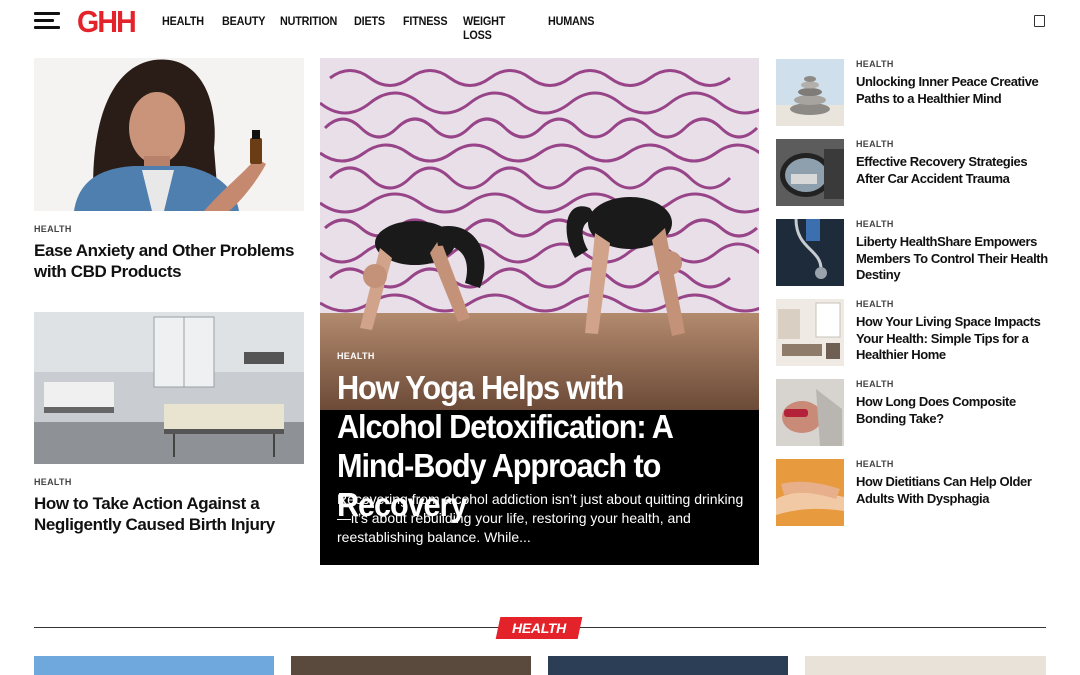 The width and height of the screenshot is (1080, 675). I want to click on section-label-health: HEALTH, so click(539, 628).